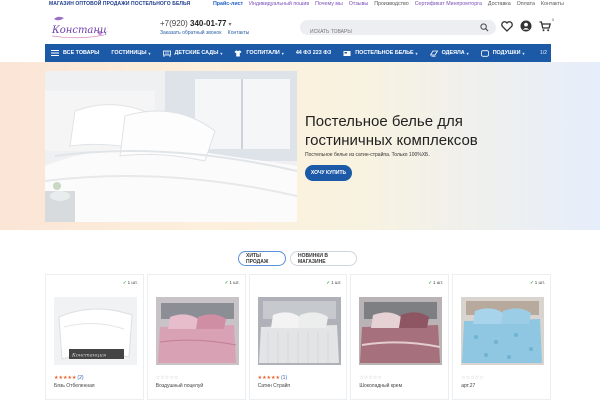  Describe the element at coordinates (503, 53) in the screenshot. I see `nav-pillows: ПОДУШКИ ▾` at that location.